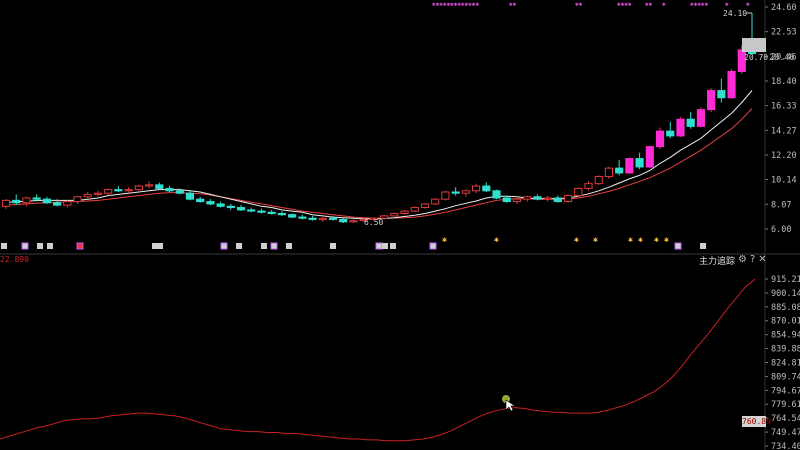 The width and height of the screenshot is (800, 450). What do you see at coordinates (782, 58) in the screenshot?
I see `mid-price-label: 20.46` at bounding box center [782, 58].